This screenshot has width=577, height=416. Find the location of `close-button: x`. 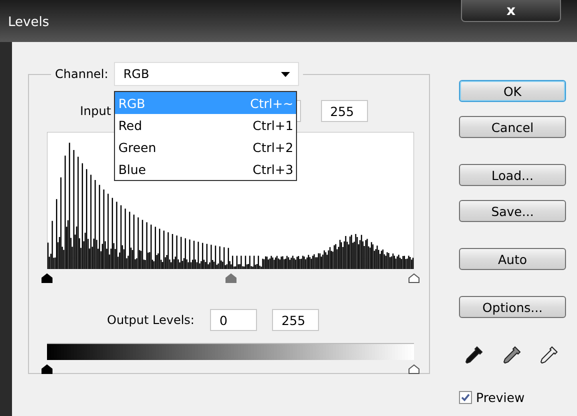

close-button: x is located at coordinates (511, 11).